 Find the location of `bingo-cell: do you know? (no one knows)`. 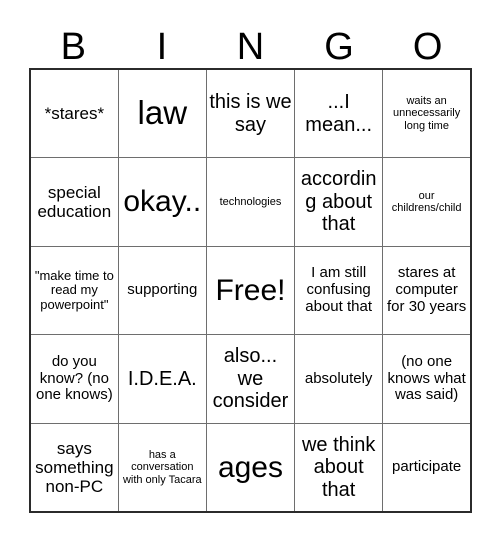

bingo-cell: do you know? (no one knows) is located at coordinates (74, 379).